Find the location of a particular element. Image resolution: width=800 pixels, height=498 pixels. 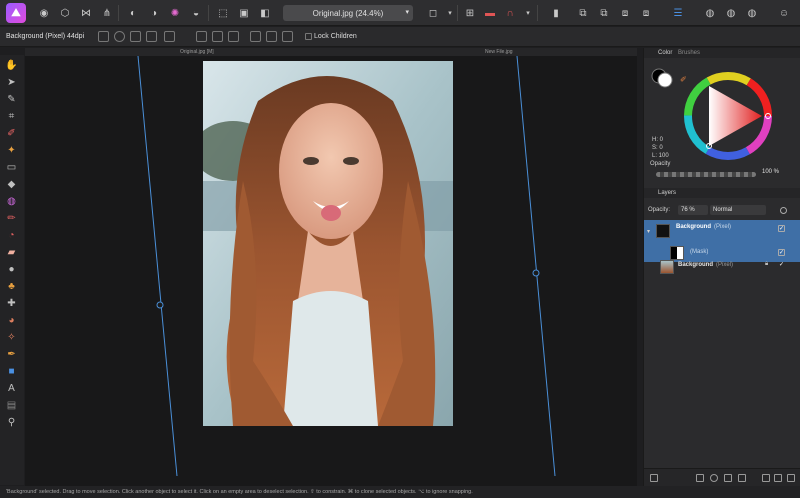

tab-original: Original.jpg [M] is located at coordinates (197, 52).